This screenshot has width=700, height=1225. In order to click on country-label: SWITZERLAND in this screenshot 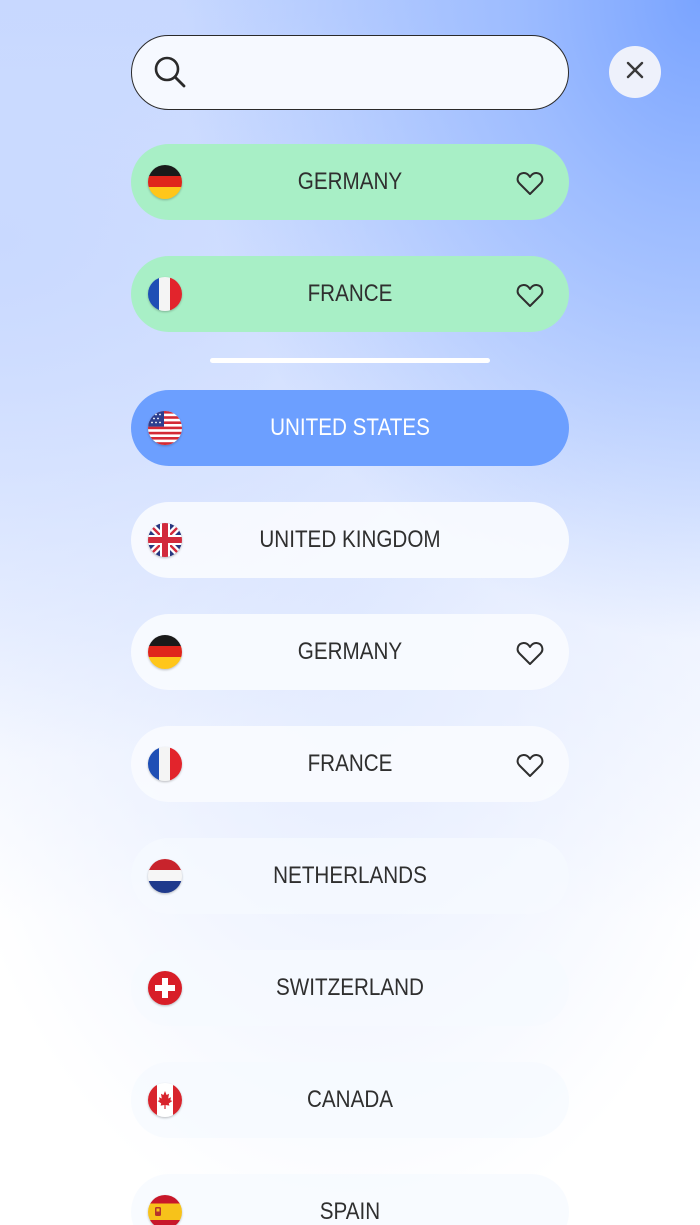, I will do `click(350, 987)`.